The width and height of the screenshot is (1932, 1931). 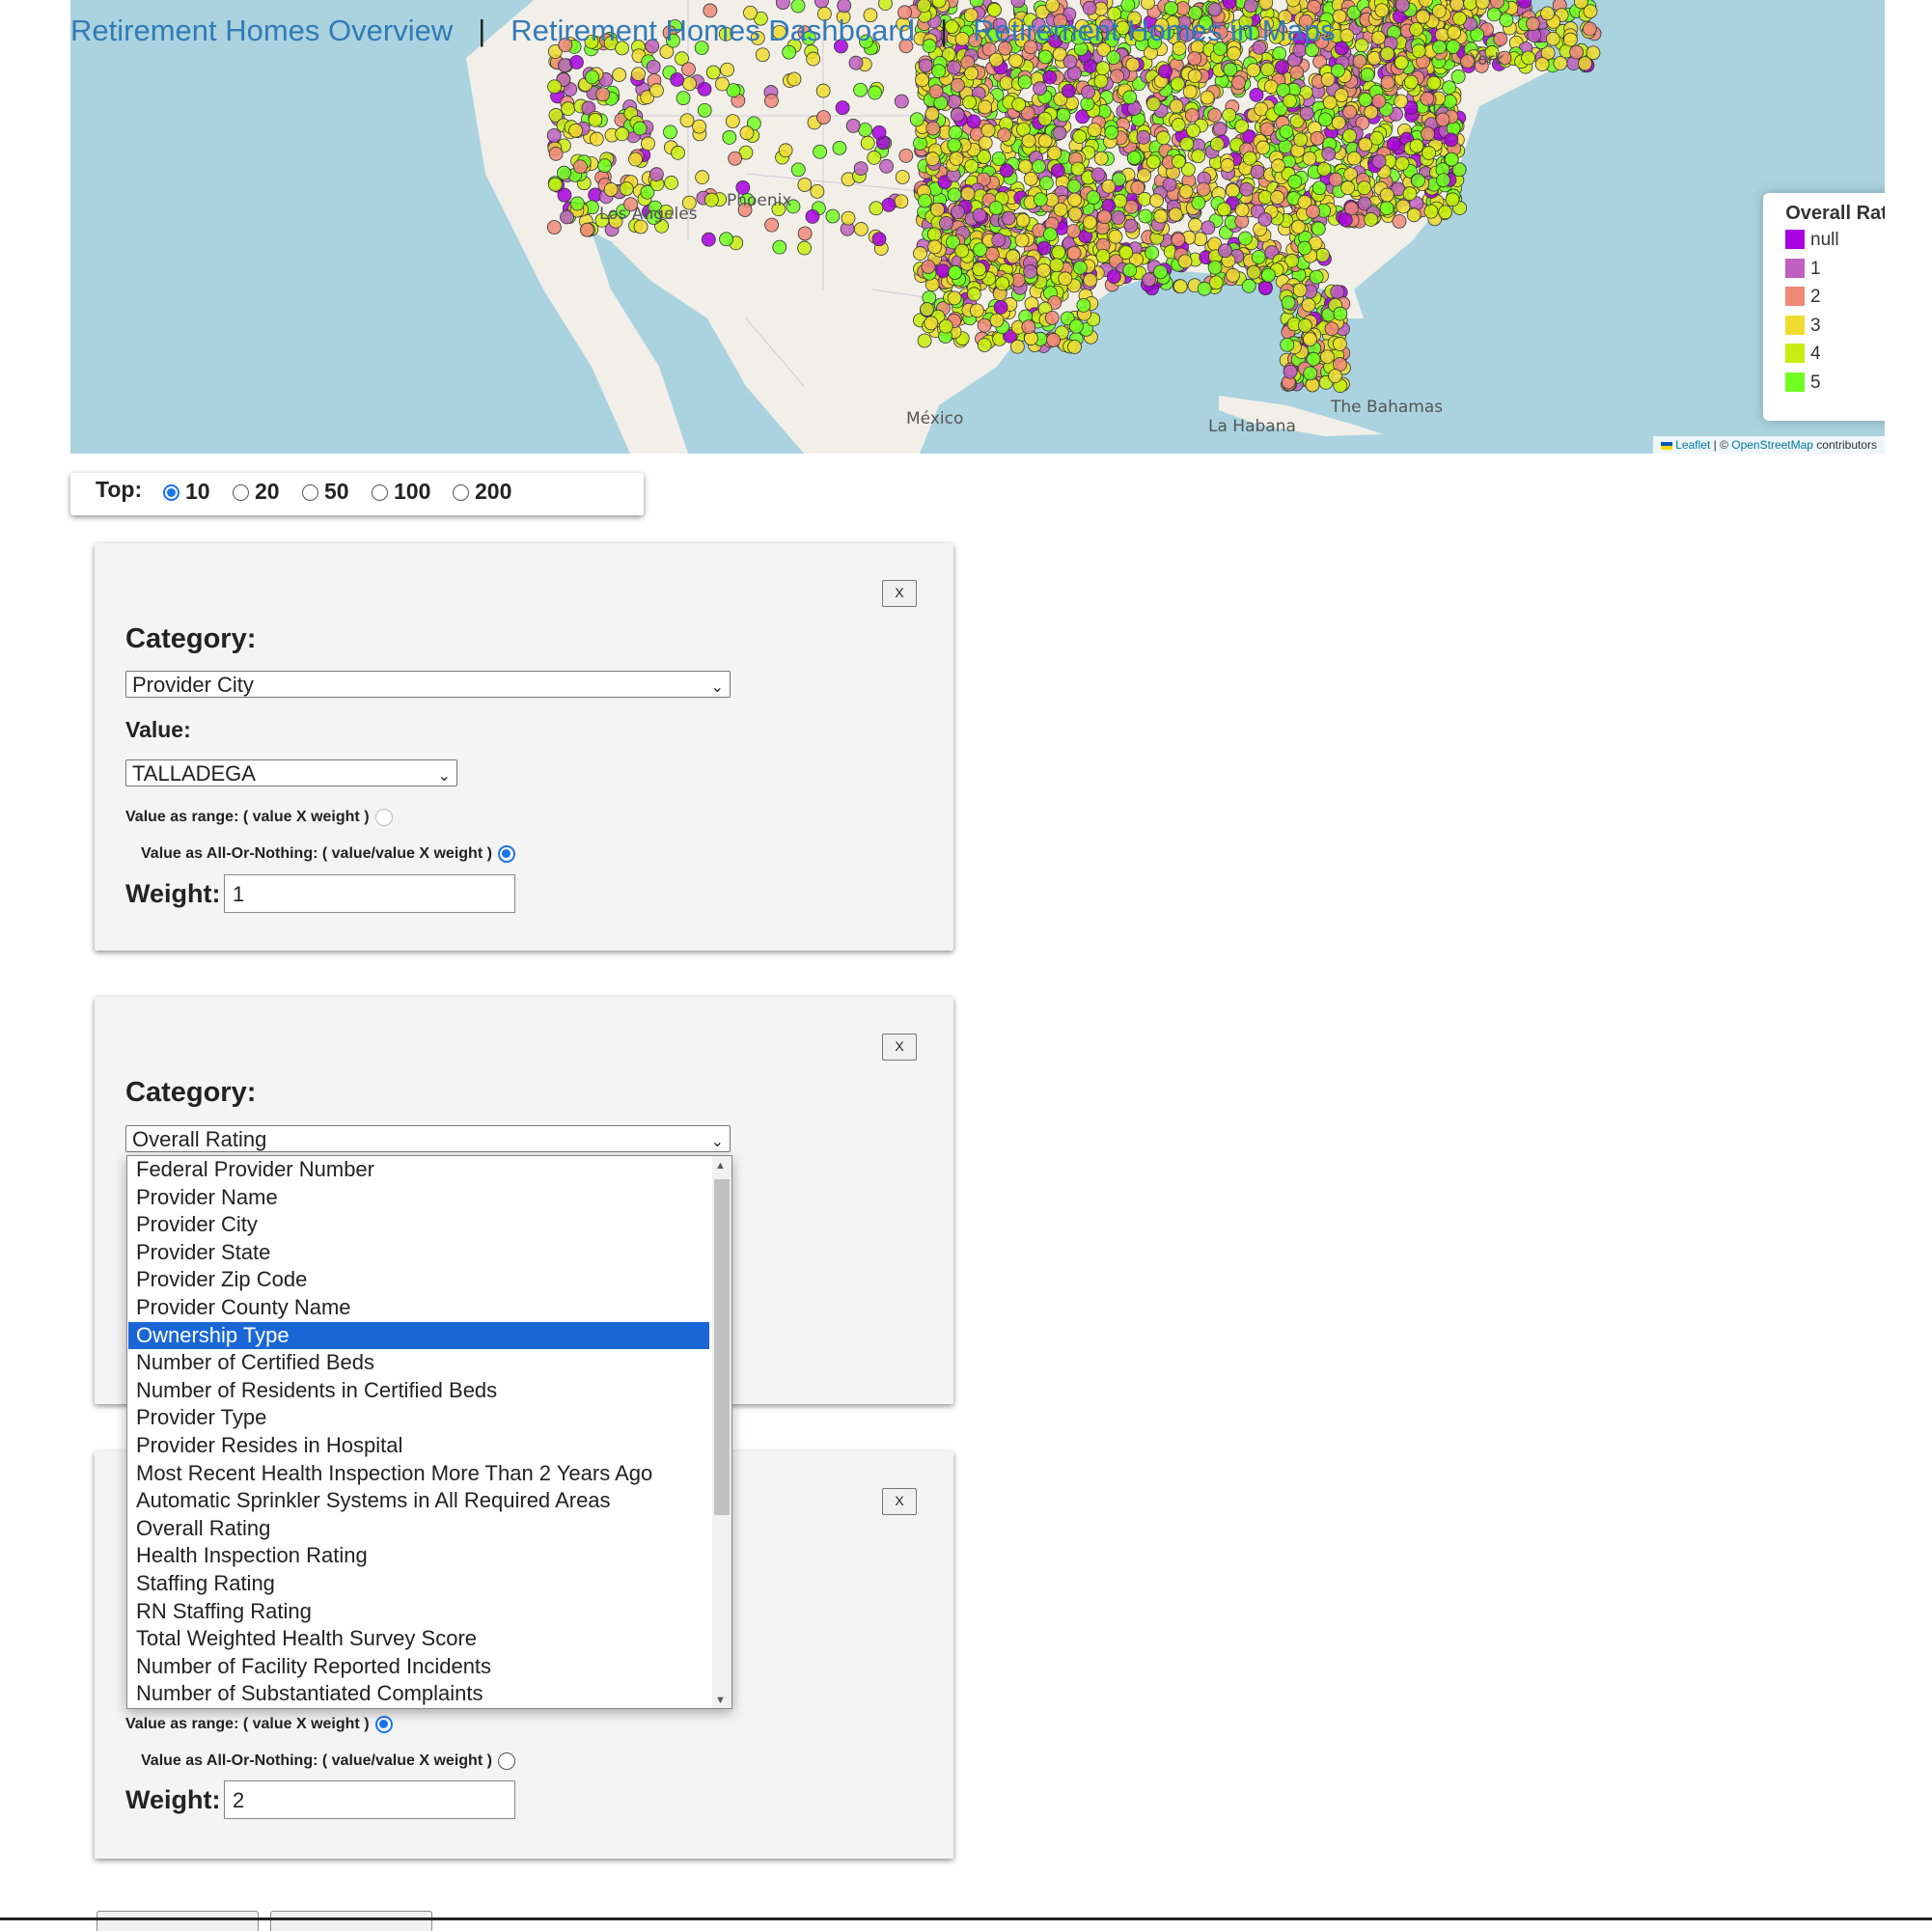 What do you see at coordinates (418, 1694) in the screenshot?
I see `dropdown-option: Number of Substantiated Complaints` at bounding box center [418, 1694].